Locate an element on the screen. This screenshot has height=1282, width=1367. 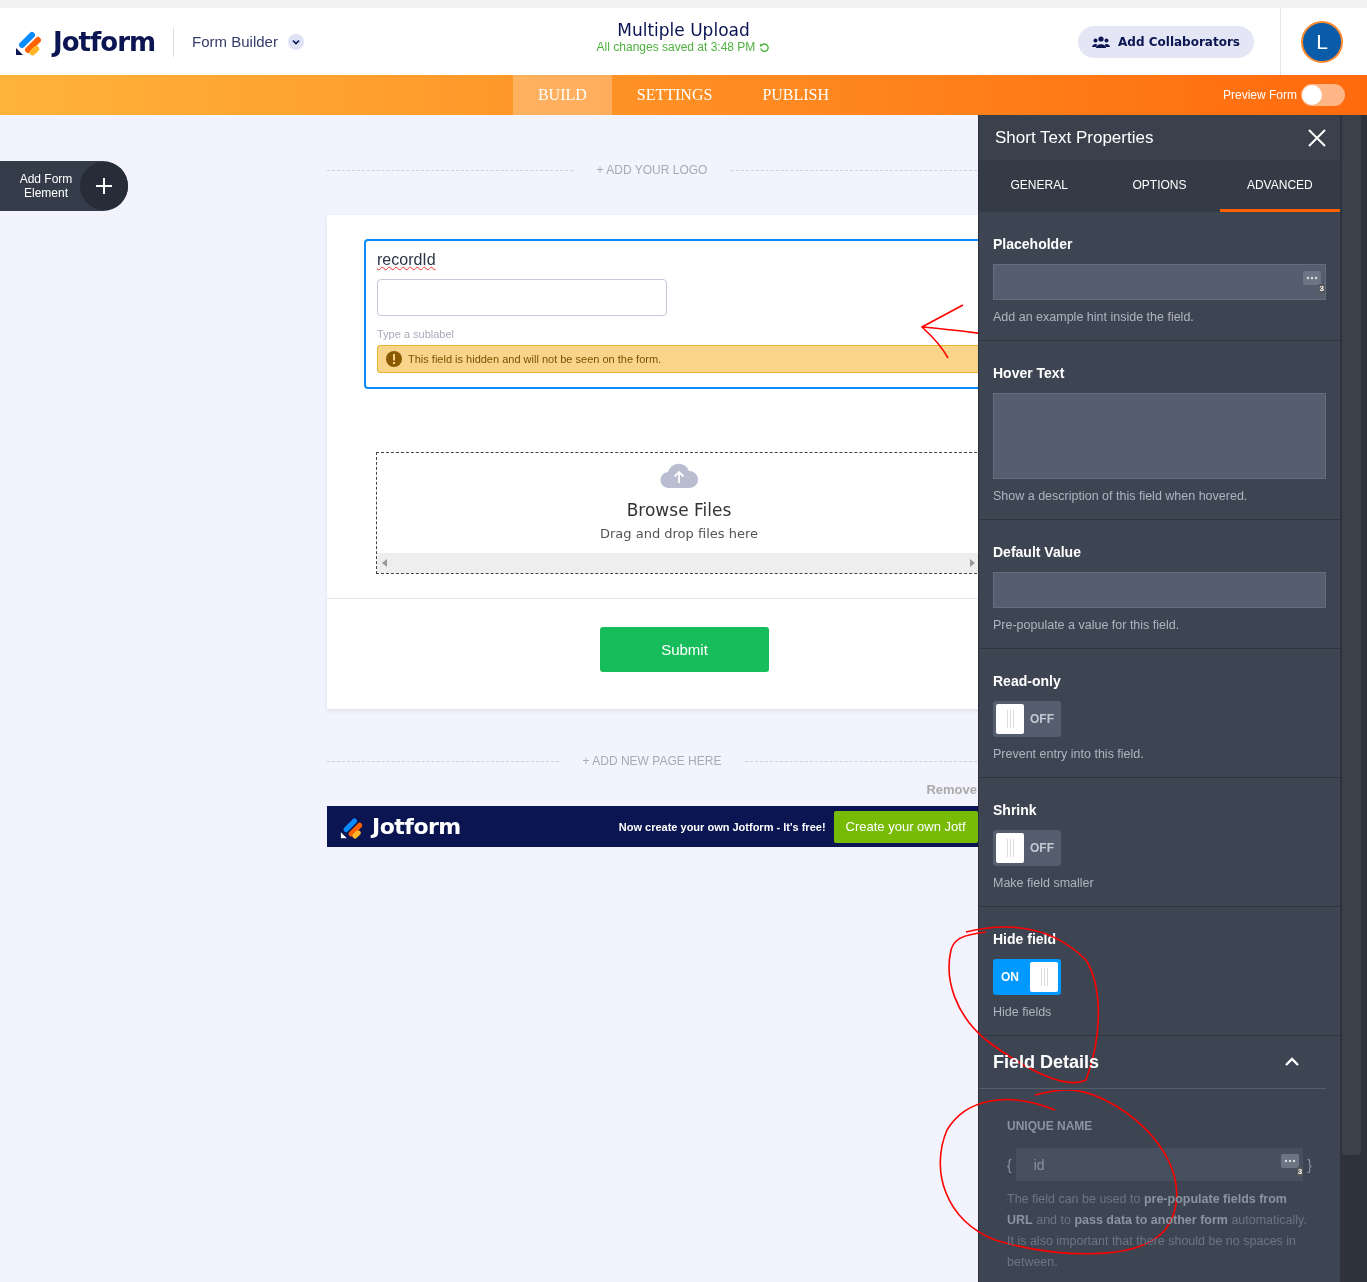
property-input is located at coordinates (1159, 590).